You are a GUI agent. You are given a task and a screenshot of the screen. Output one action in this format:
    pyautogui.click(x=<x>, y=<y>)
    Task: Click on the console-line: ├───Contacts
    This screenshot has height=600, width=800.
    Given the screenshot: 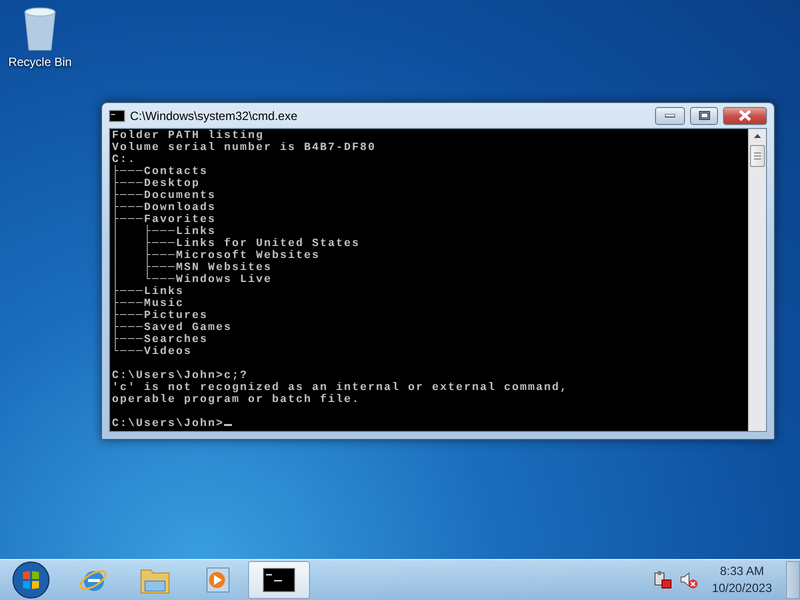 What is the action you would take?
    pyautogui.click(x=160, y=172)
    